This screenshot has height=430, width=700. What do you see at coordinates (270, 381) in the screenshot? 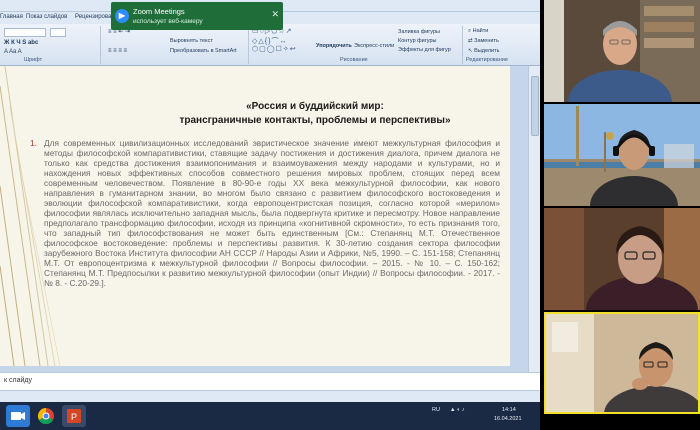
I see `notes-pane: к слайду` at bounding box center [270, 381].